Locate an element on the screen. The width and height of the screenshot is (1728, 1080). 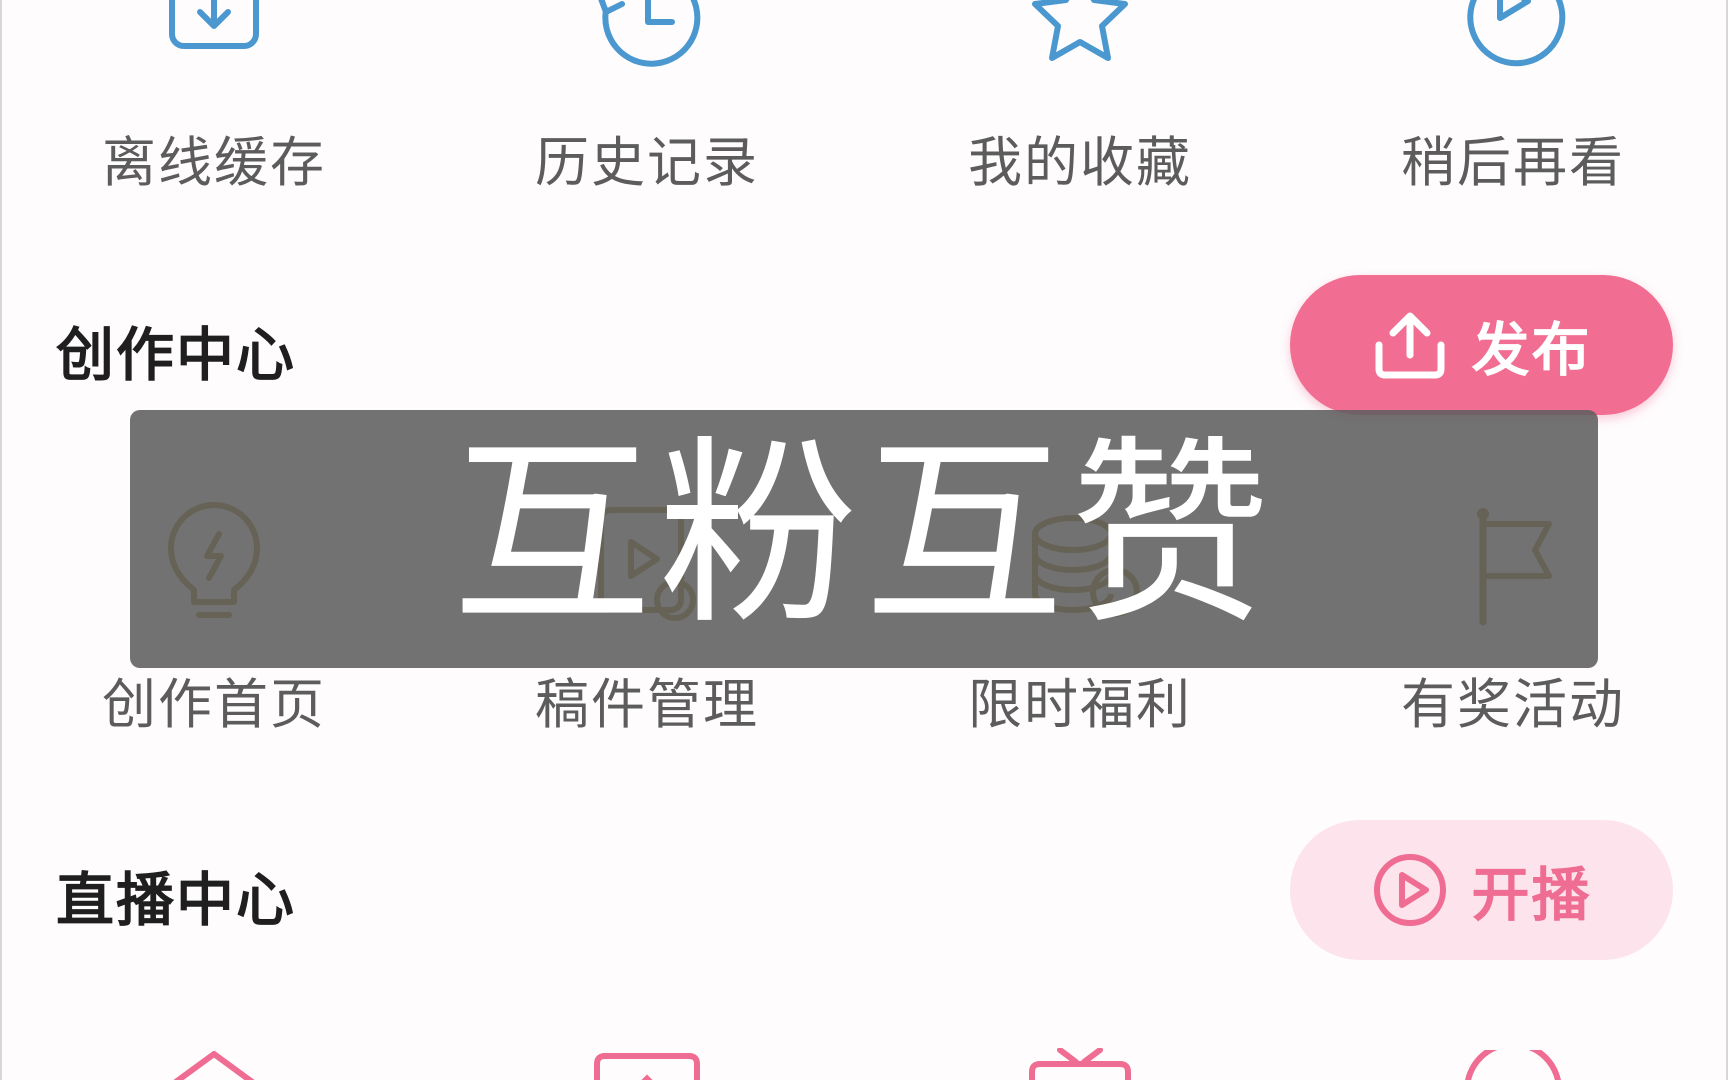
offline-cache-label: 离线缓存 is located at coordinates (214, 162).